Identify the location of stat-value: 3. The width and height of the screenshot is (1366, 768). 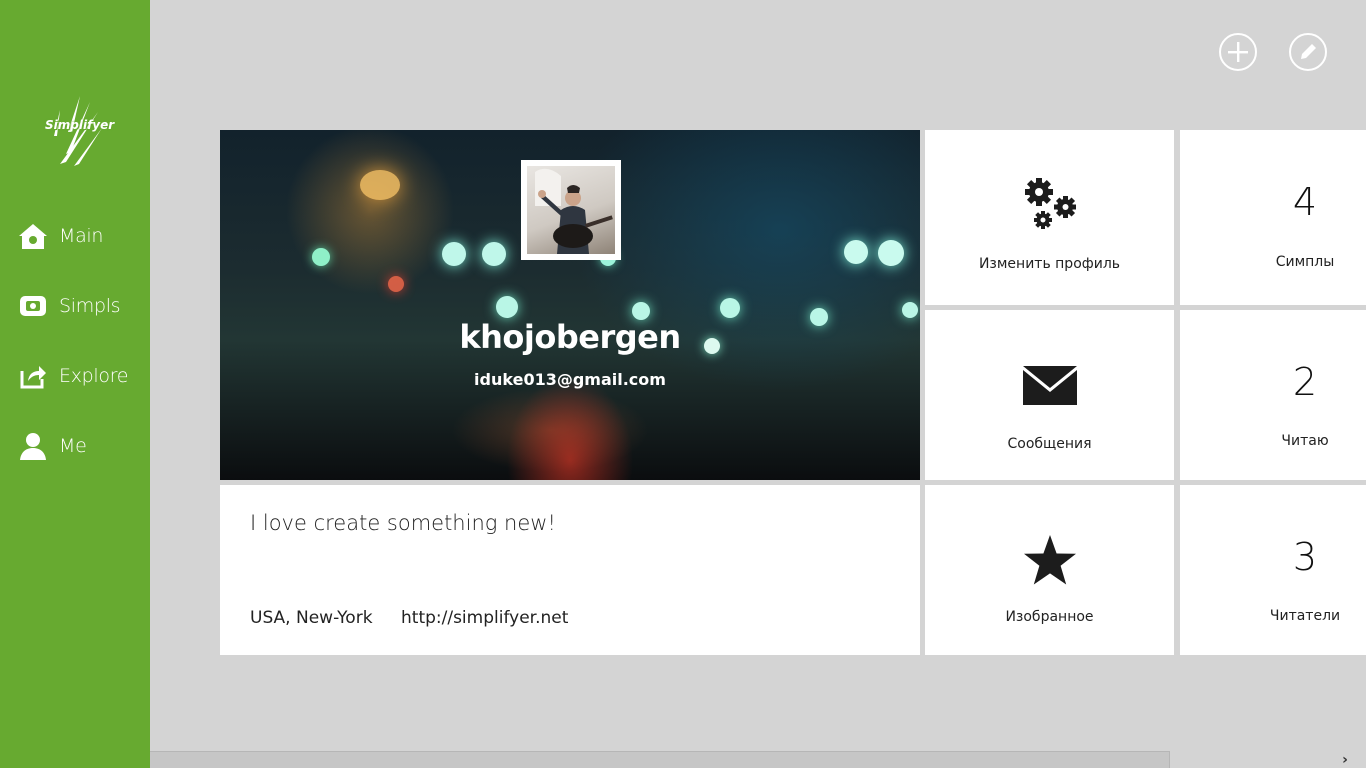
(1305, 557).